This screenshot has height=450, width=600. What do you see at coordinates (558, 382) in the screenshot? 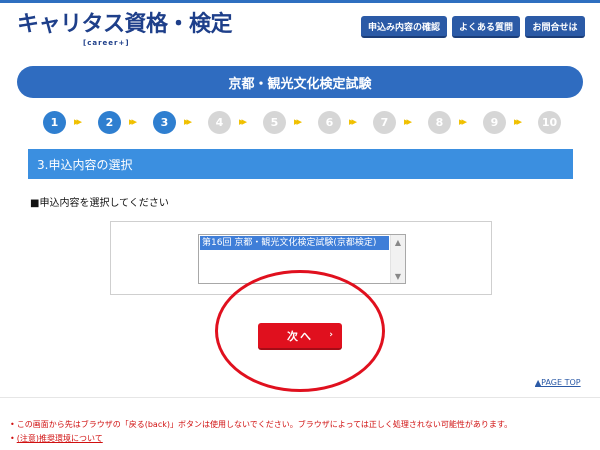
I see `page-top-link: ▲PAGE TOP` at bounding box center [558, 382].